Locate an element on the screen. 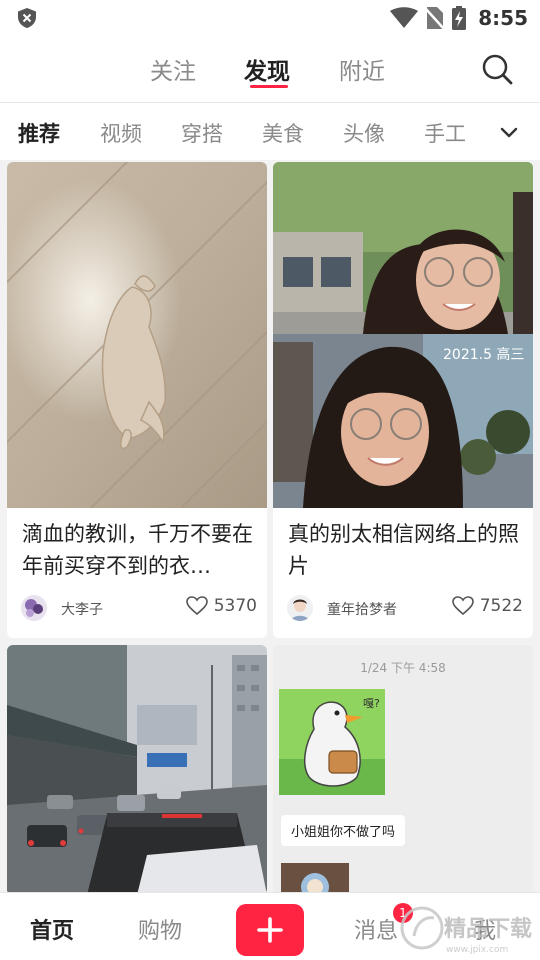  nav-home: 首页 is located at coordinates (52, 929).